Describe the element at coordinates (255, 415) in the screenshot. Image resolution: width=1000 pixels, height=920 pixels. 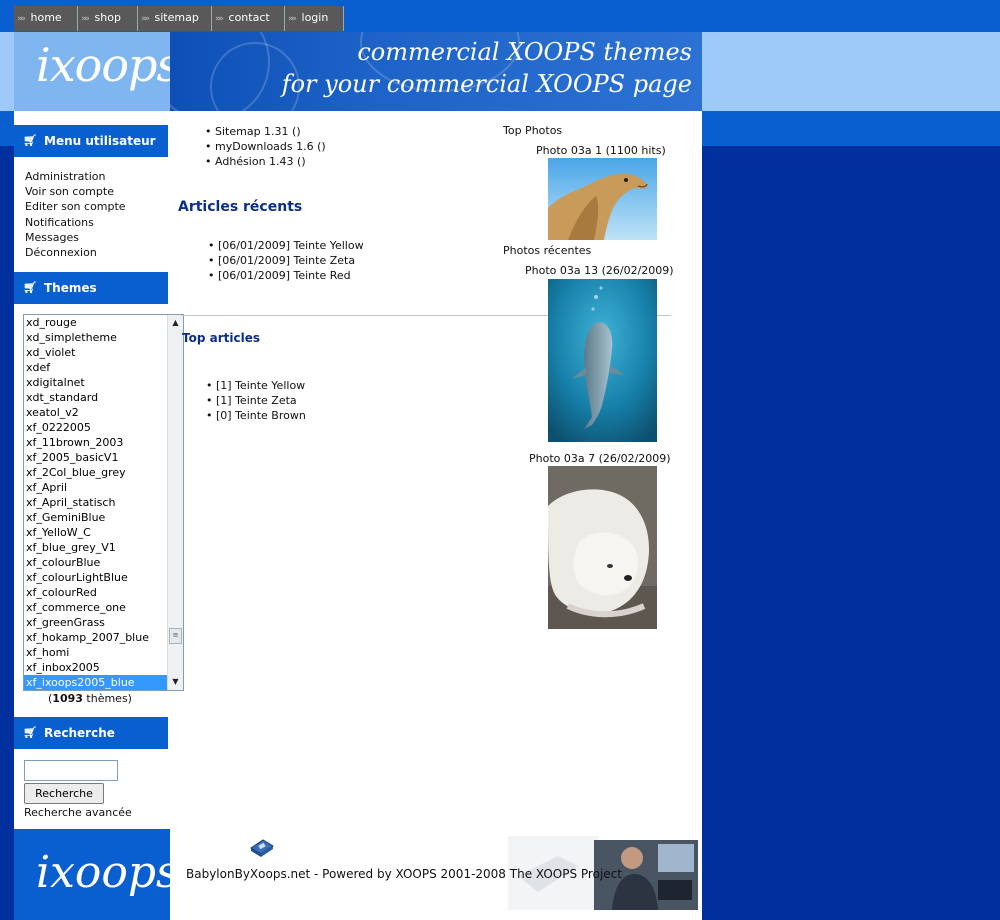
I see `list-item: [0] Teinte Brown` at that location.